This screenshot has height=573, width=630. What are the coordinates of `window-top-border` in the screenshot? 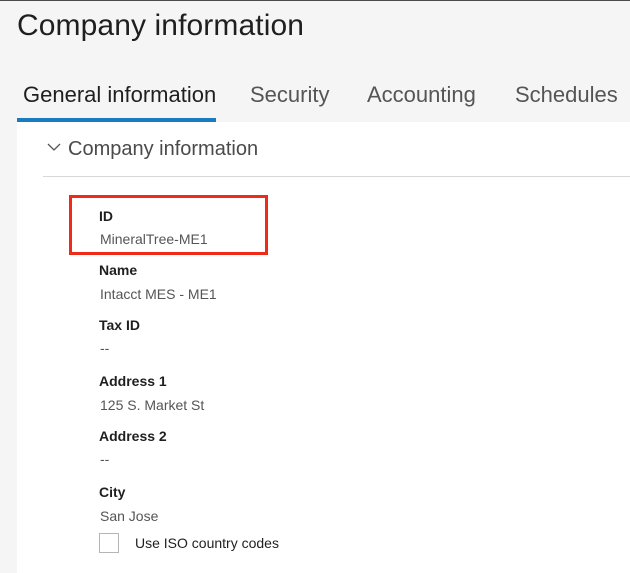 It's located at (315, 0).